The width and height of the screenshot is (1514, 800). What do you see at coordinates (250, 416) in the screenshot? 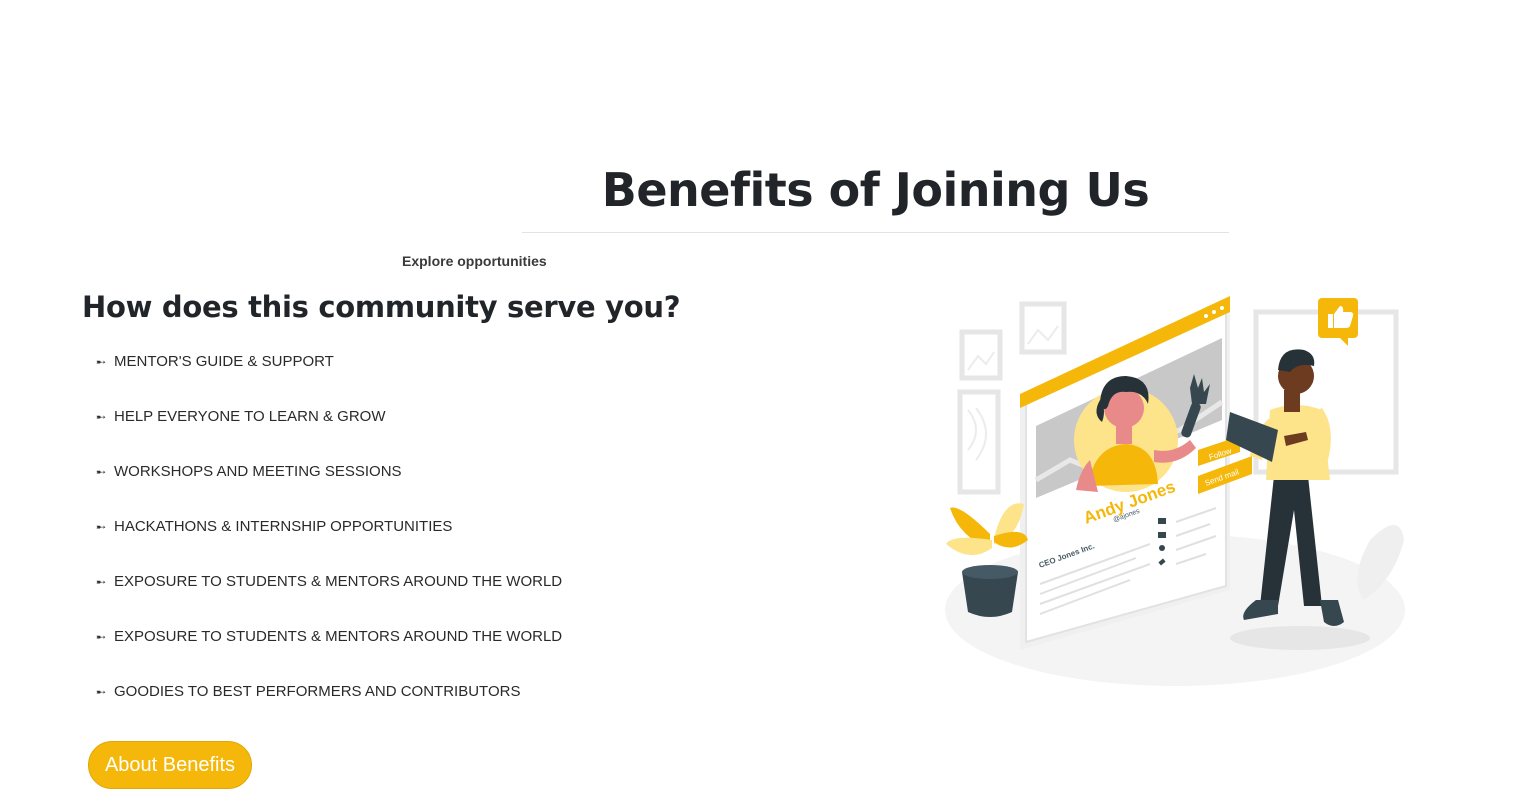
I see `benefit-label: HELP EVERYONE TO LEARN & GROW` at bounding box center [250, 416].